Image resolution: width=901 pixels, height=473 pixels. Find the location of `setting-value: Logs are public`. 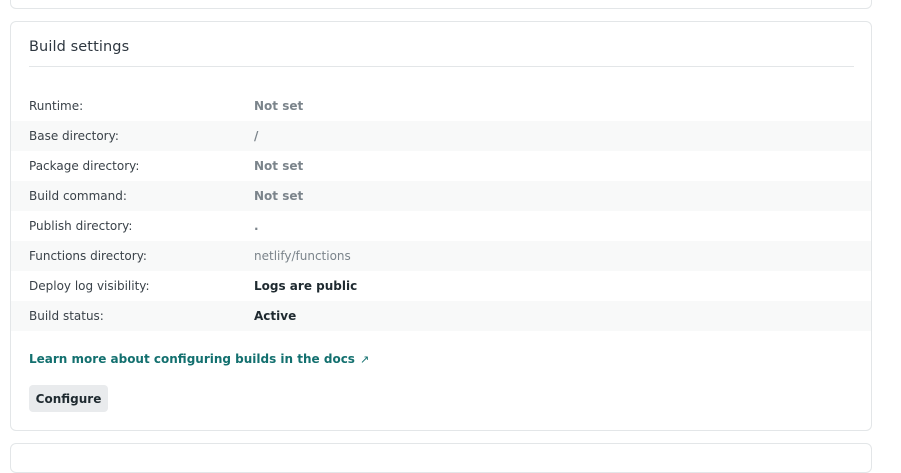

setting-value: Logs are public is located at coordinates (306, 286).